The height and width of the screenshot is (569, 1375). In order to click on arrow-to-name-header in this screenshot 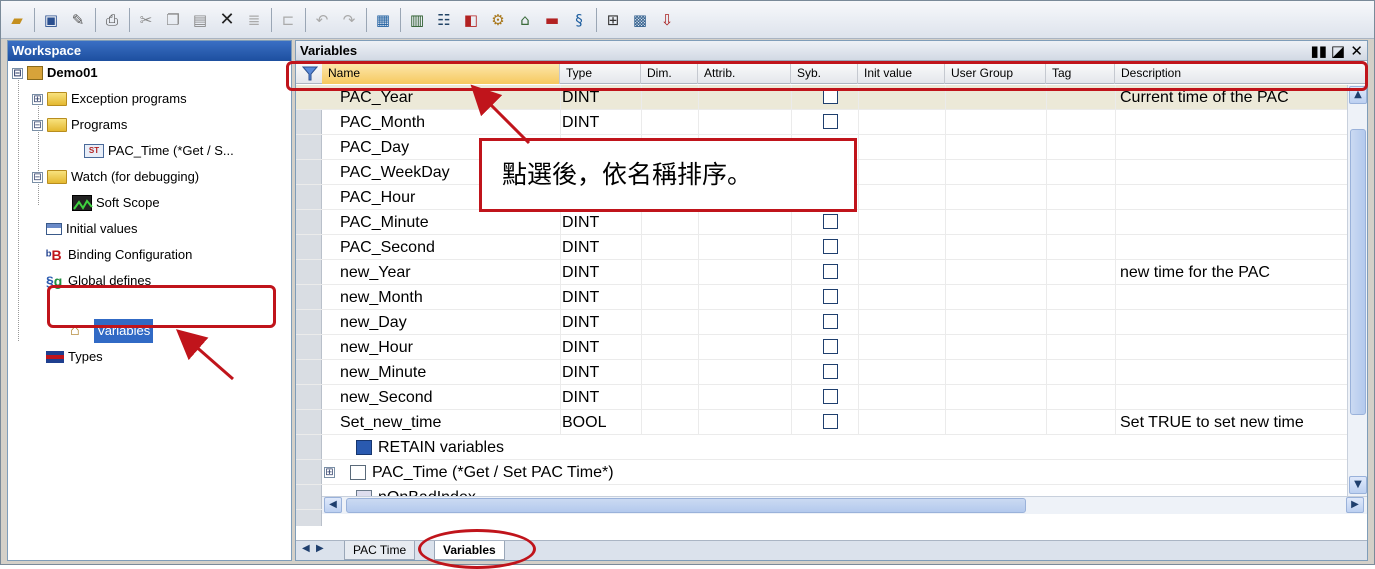, I will do `click(500, 114)`.